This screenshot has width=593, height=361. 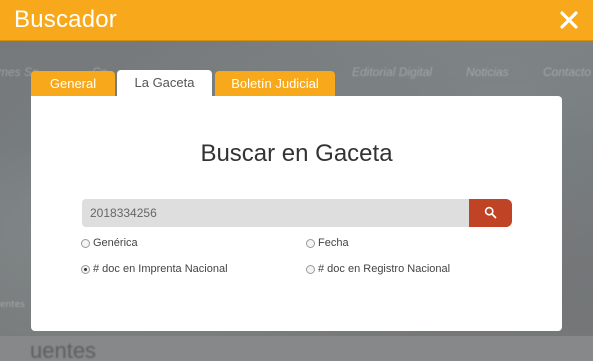 What do you see at coordinates (310, 269) in the screenshot?
I see `radio-doc-registro` at bounding box center [310, 269].